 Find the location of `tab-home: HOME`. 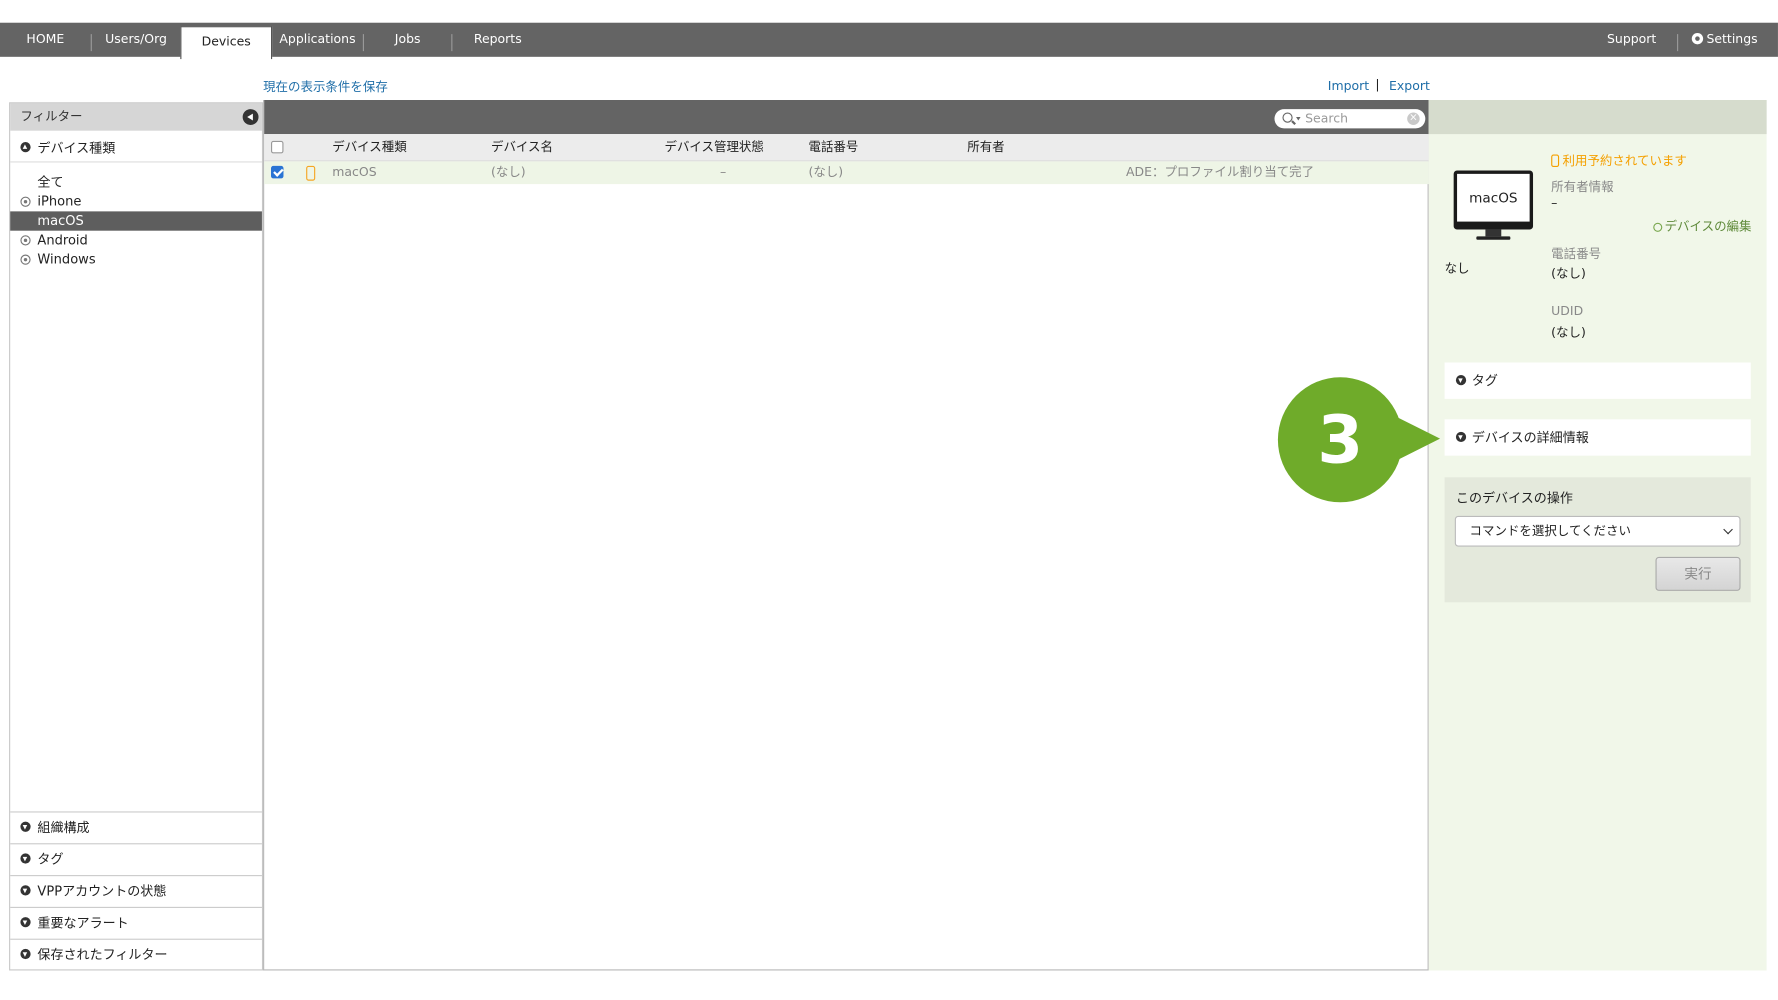

tab-home: HOME is located at coordinates (45, 40).